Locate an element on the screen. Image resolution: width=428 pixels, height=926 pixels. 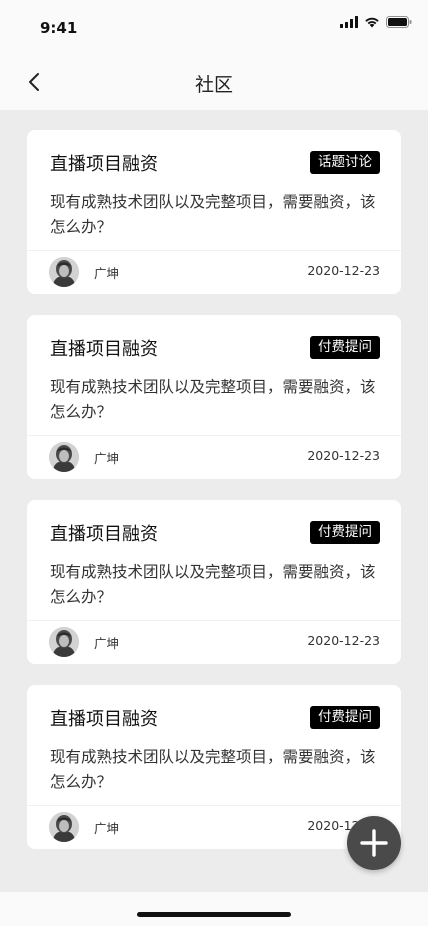
add-post-button is located at coordinates (374, 843).